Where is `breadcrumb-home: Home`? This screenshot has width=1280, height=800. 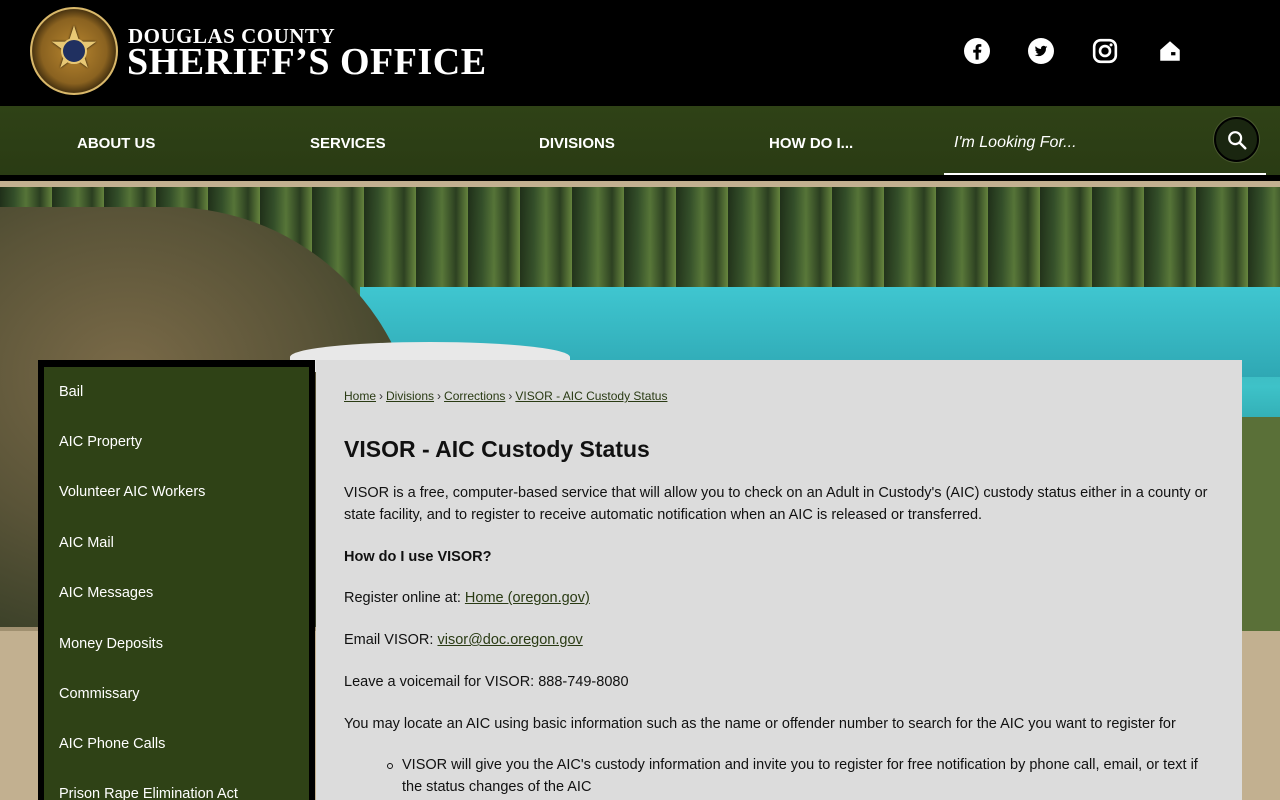
breadcrumb-home: Home is located at coordinates (360, 396).